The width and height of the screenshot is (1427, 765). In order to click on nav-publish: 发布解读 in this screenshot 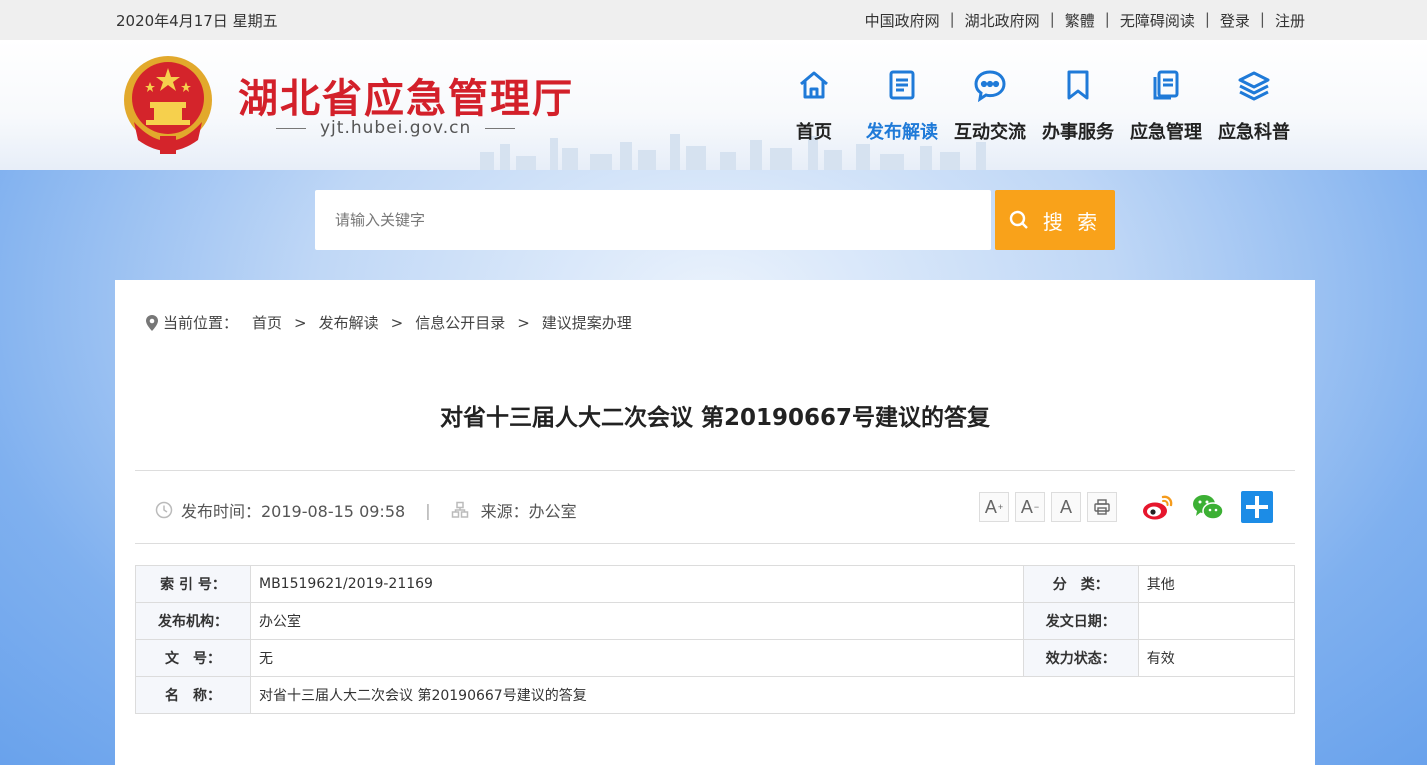, I will do `click(902, 102)`.